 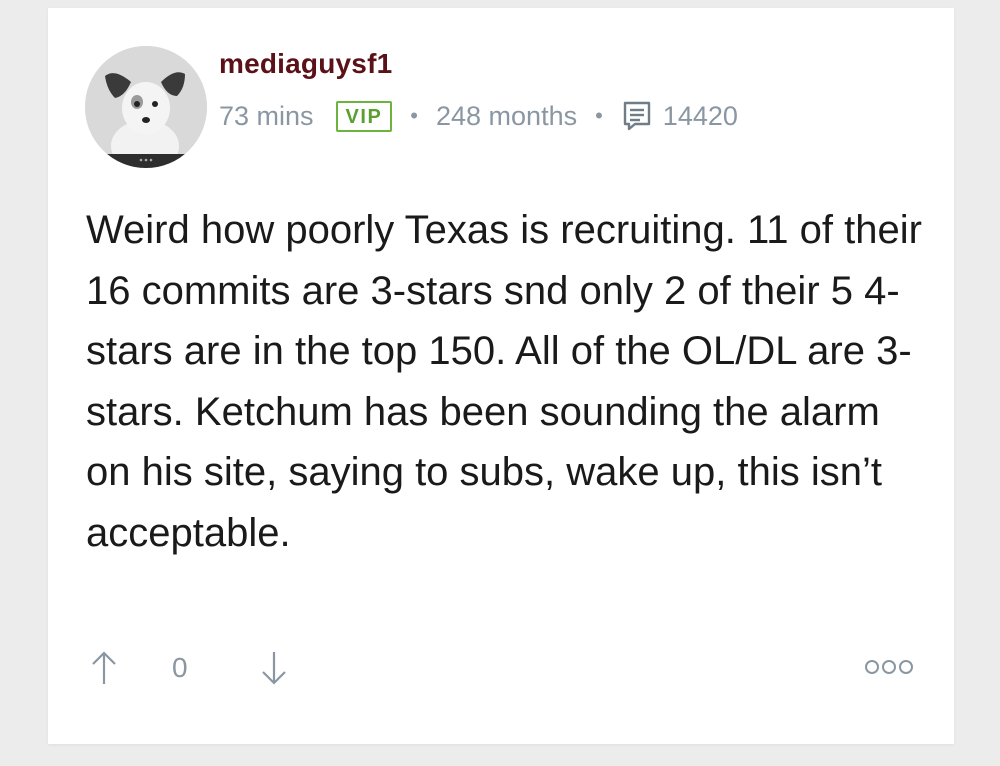 I want to click on member-duration: 248 months, so click(x=507, y=115).